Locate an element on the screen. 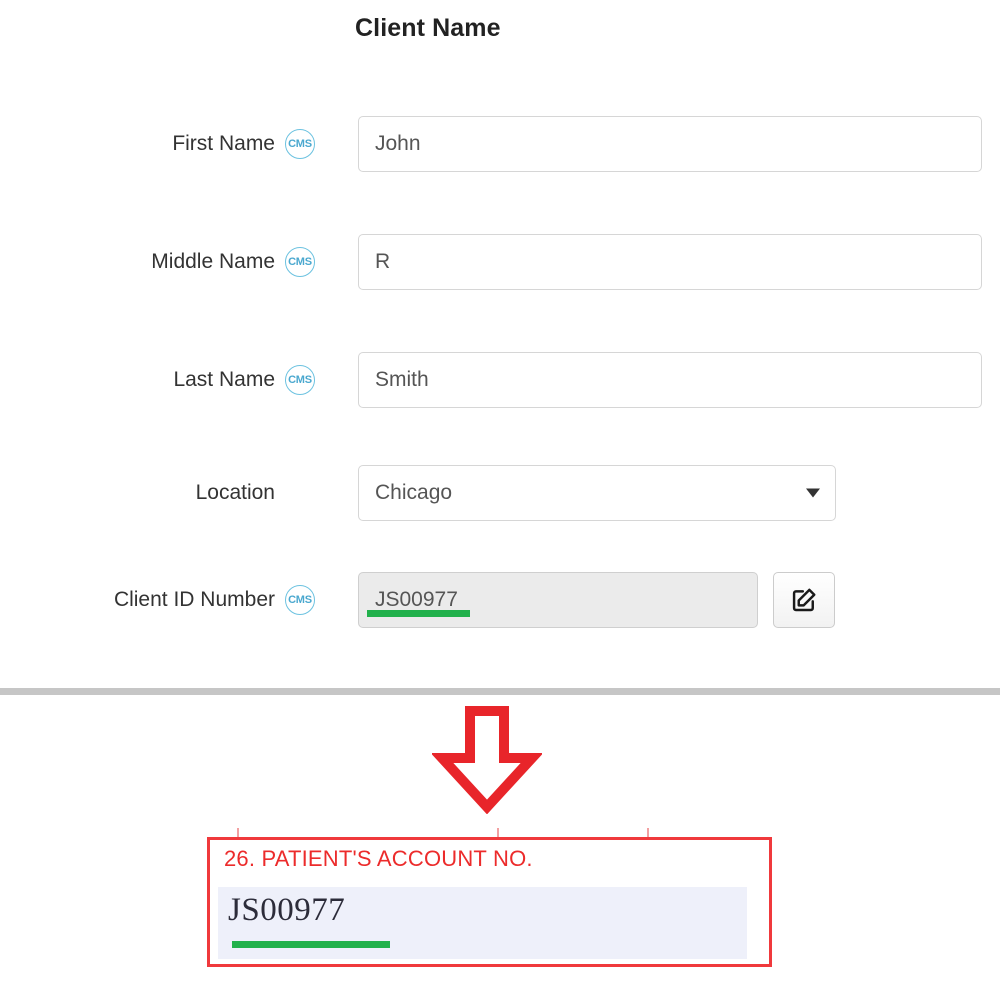 This screenshot has height=992, width=1000. location-select: Chicago is located at coordinates (597, 493).